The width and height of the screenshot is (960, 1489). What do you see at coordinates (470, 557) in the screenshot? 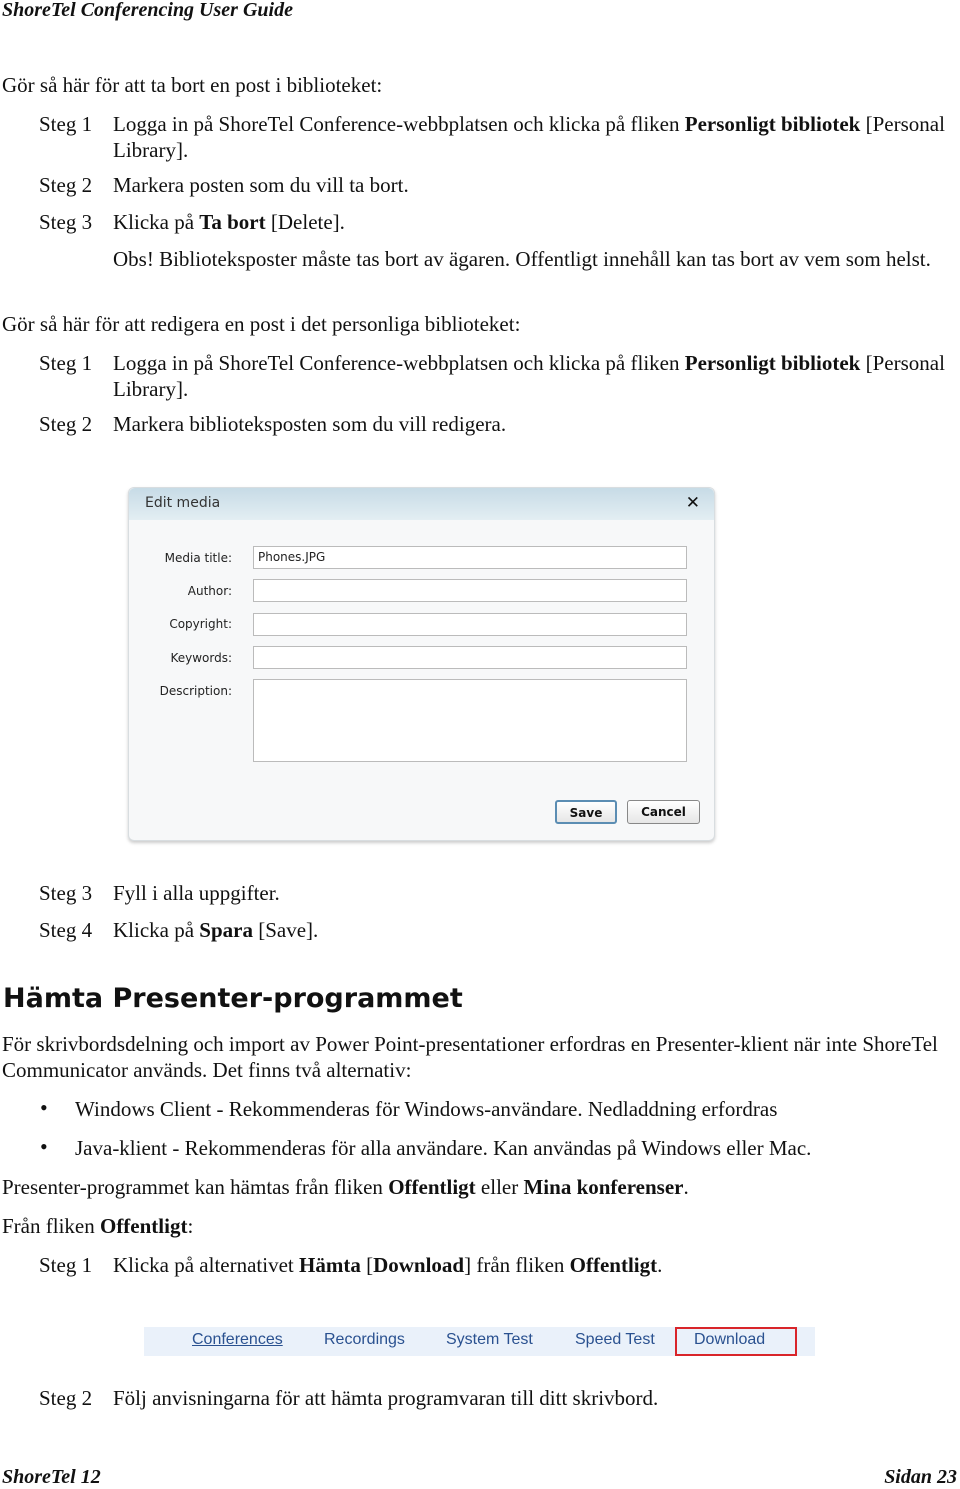
I see `media-title-input: Phones.JPG` at bounding box center [470, 557].